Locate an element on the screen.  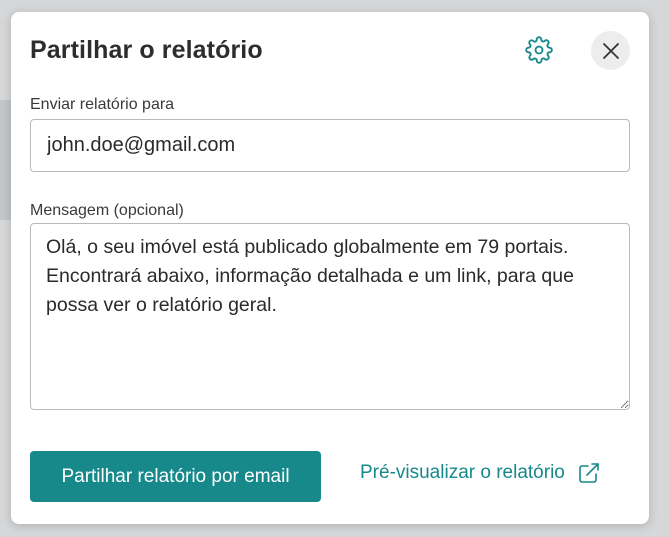
gear-icon is located at coordinates (539, 50).